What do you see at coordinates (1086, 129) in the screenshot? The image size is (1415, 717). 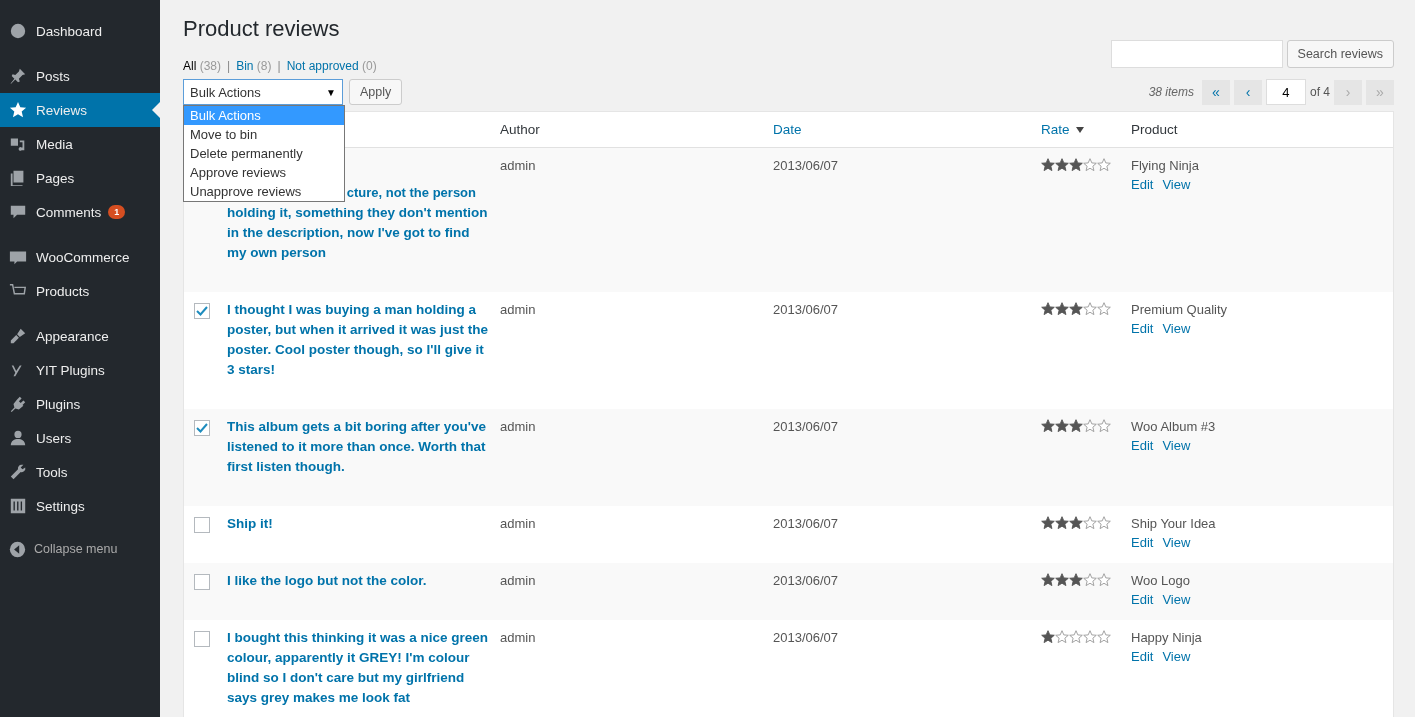 I see `column-header: Rate` at bounding box center [1086, 129].